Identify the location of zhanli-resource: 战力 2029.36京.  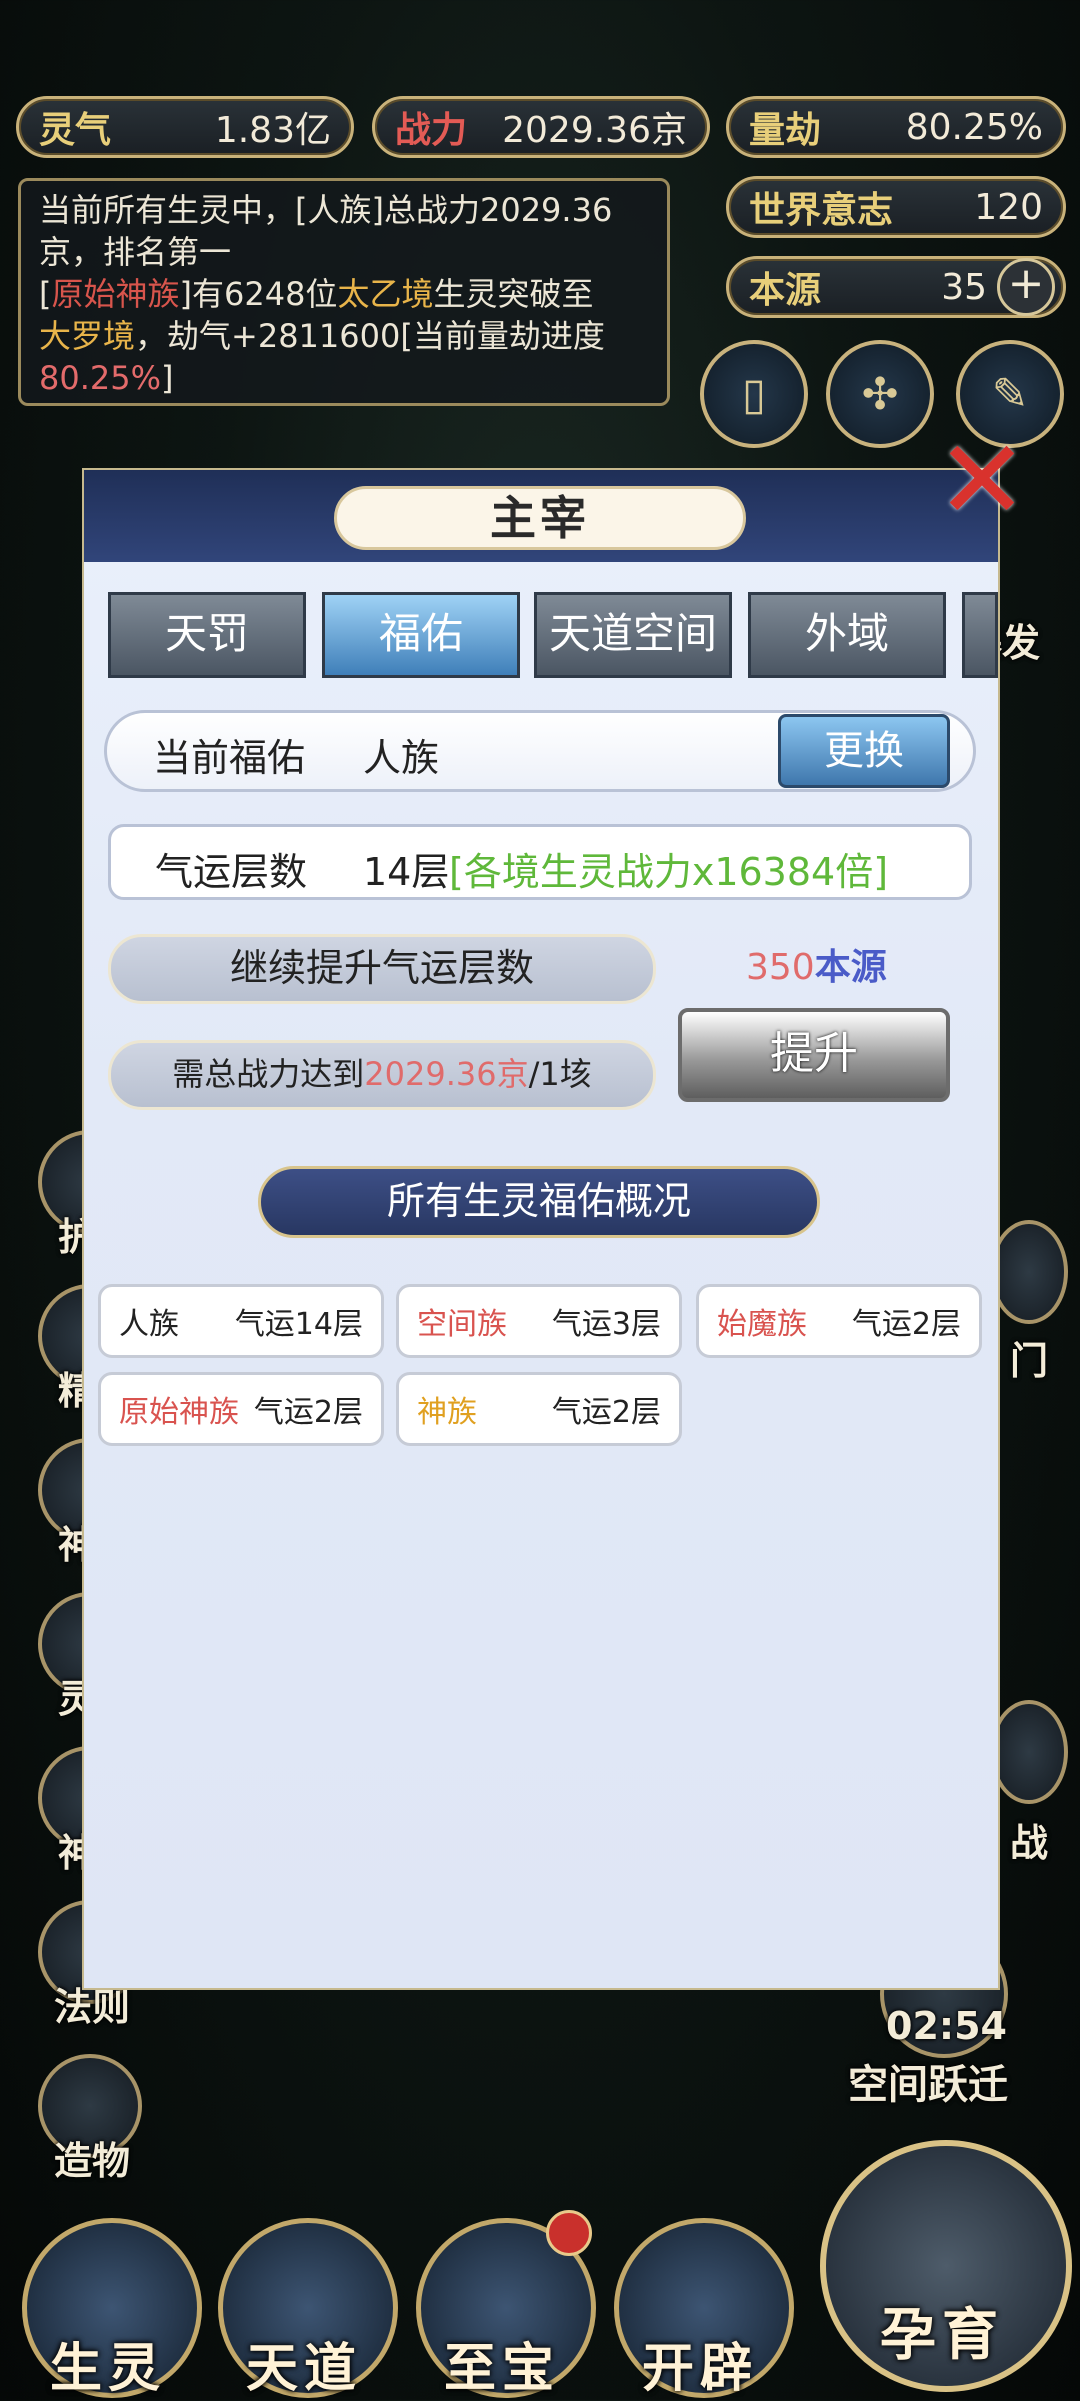
(541, 127).